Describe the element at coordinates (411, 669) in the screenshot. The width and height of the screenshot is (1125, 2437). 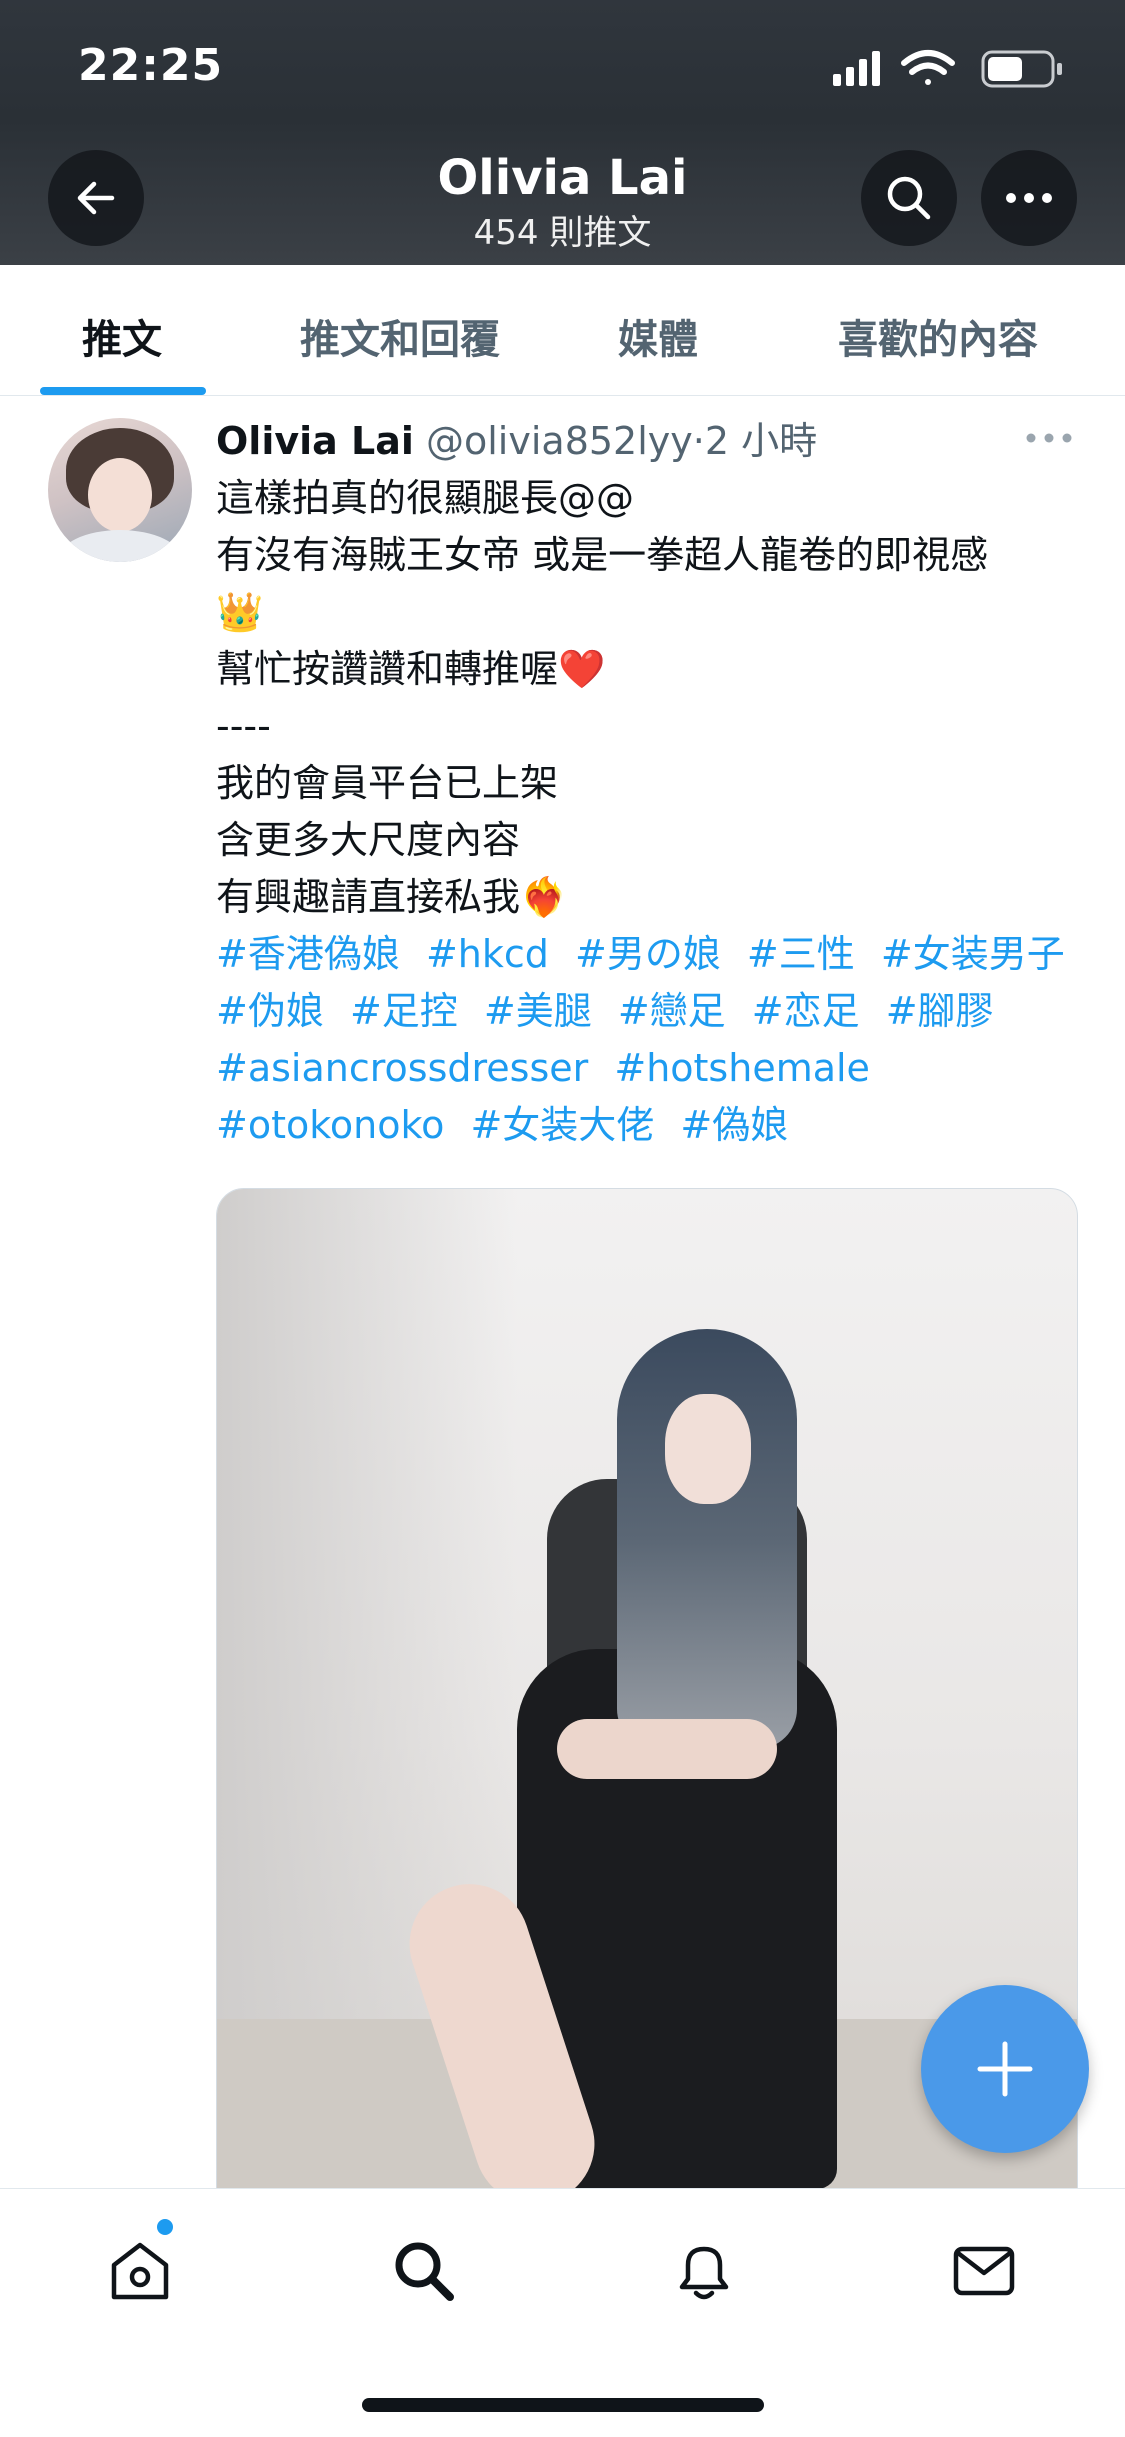
I see `tweet-line: 幫忙按讚讚和轉推喔❤️` at that location.